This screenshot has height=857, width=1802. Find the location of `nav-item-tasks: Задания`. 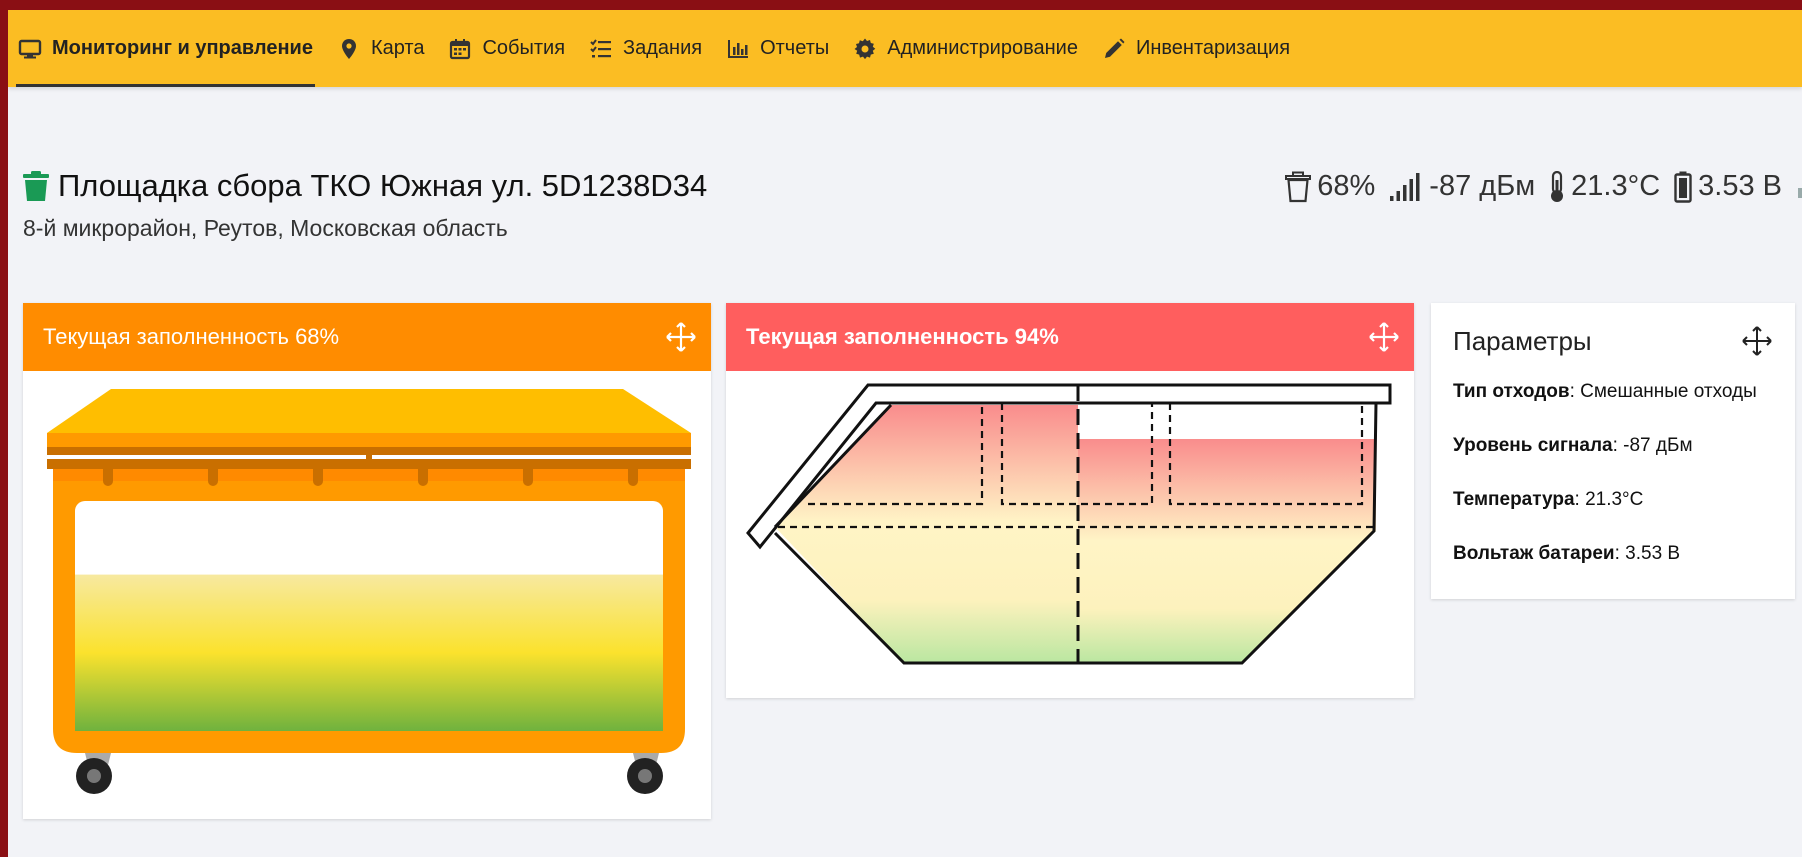

nav-item-tasks: Задания is located at coordinates (647, 48).